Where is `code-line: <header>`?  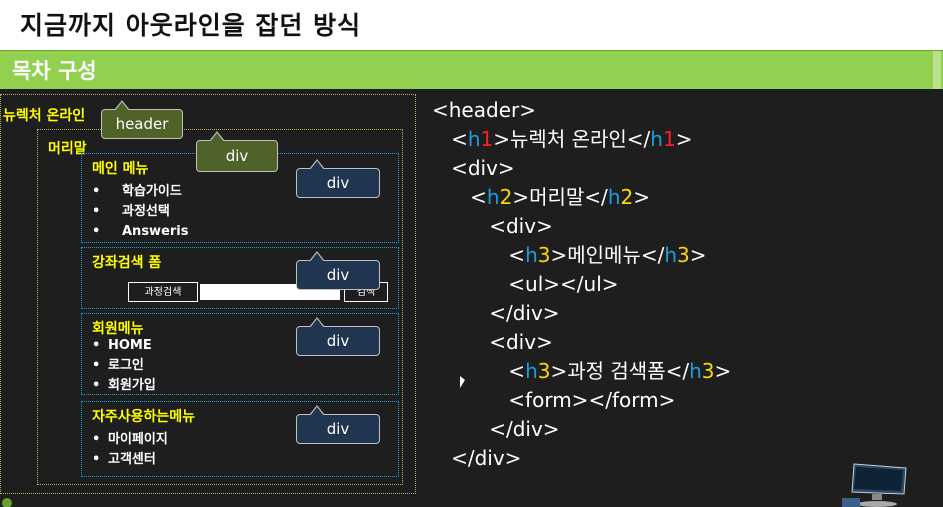
code-line: <header> is located at coordinates (484, 110).